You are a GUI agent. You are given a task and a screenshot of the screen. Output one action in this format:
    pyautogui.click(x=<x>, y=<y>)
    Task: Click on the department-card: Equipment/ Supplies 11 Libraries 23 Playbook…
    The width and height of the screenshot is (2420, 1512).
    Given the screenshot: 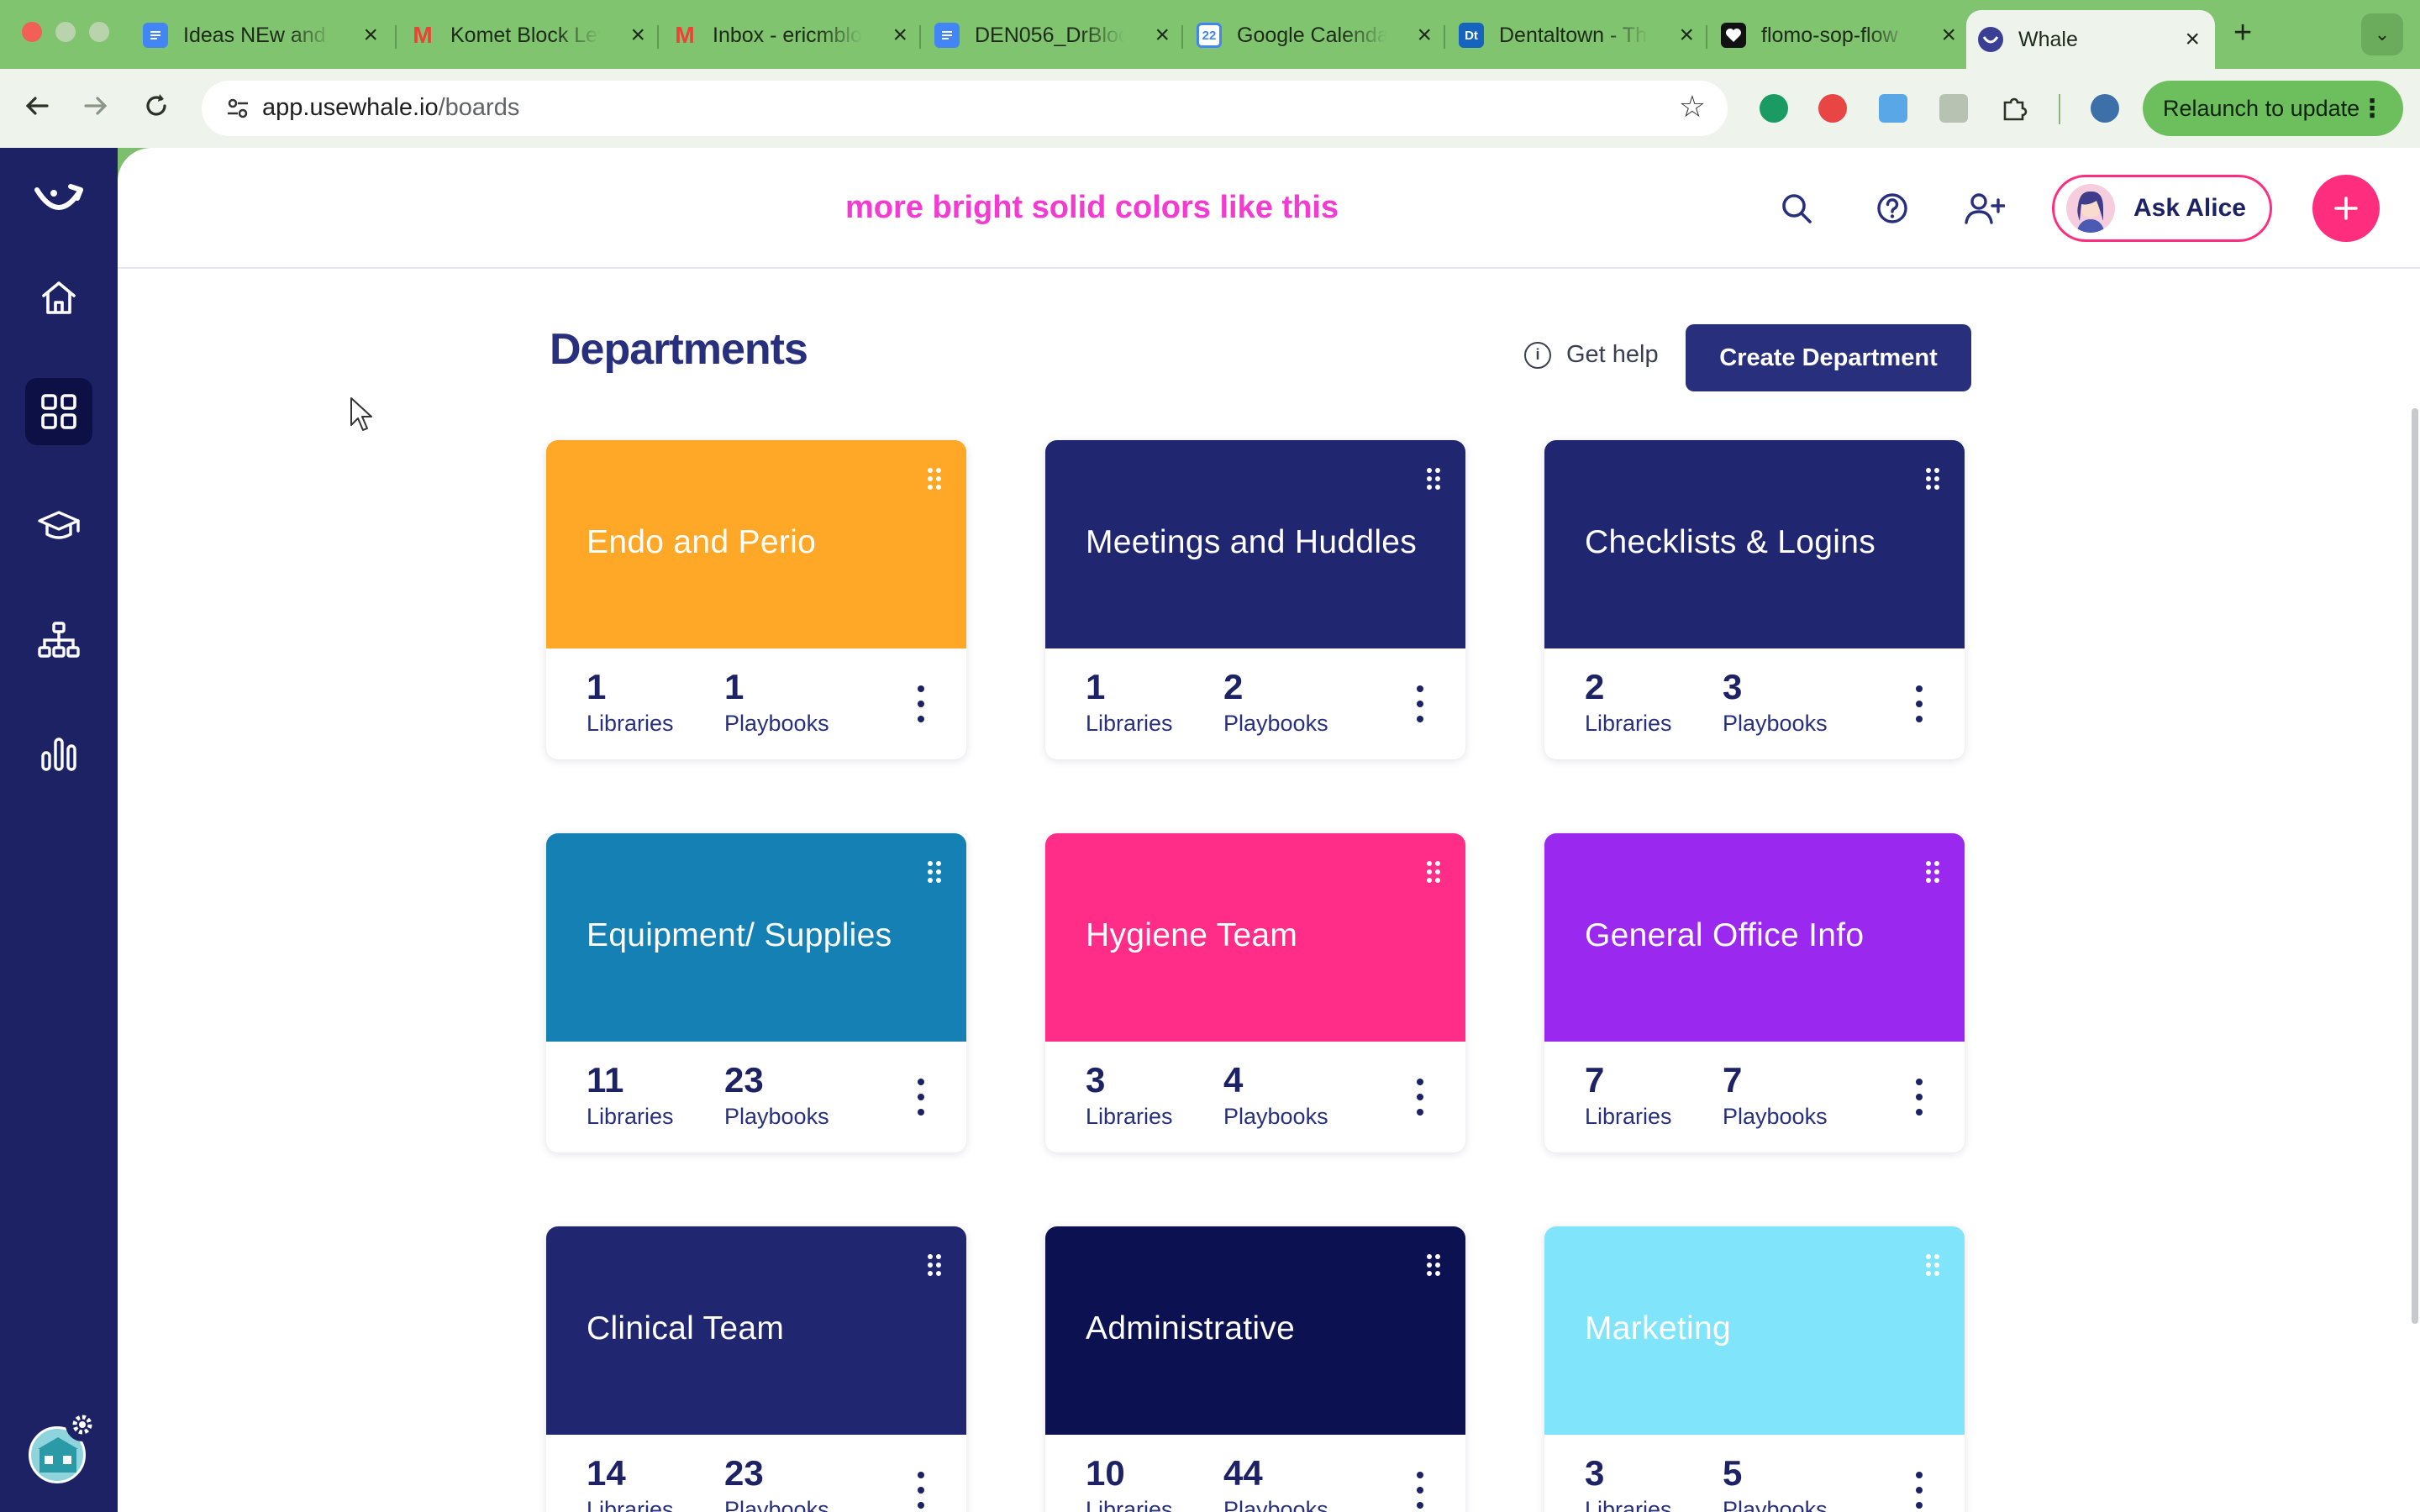 What is the action you would take?
    pyautogui.click(x=756, y=992)
    